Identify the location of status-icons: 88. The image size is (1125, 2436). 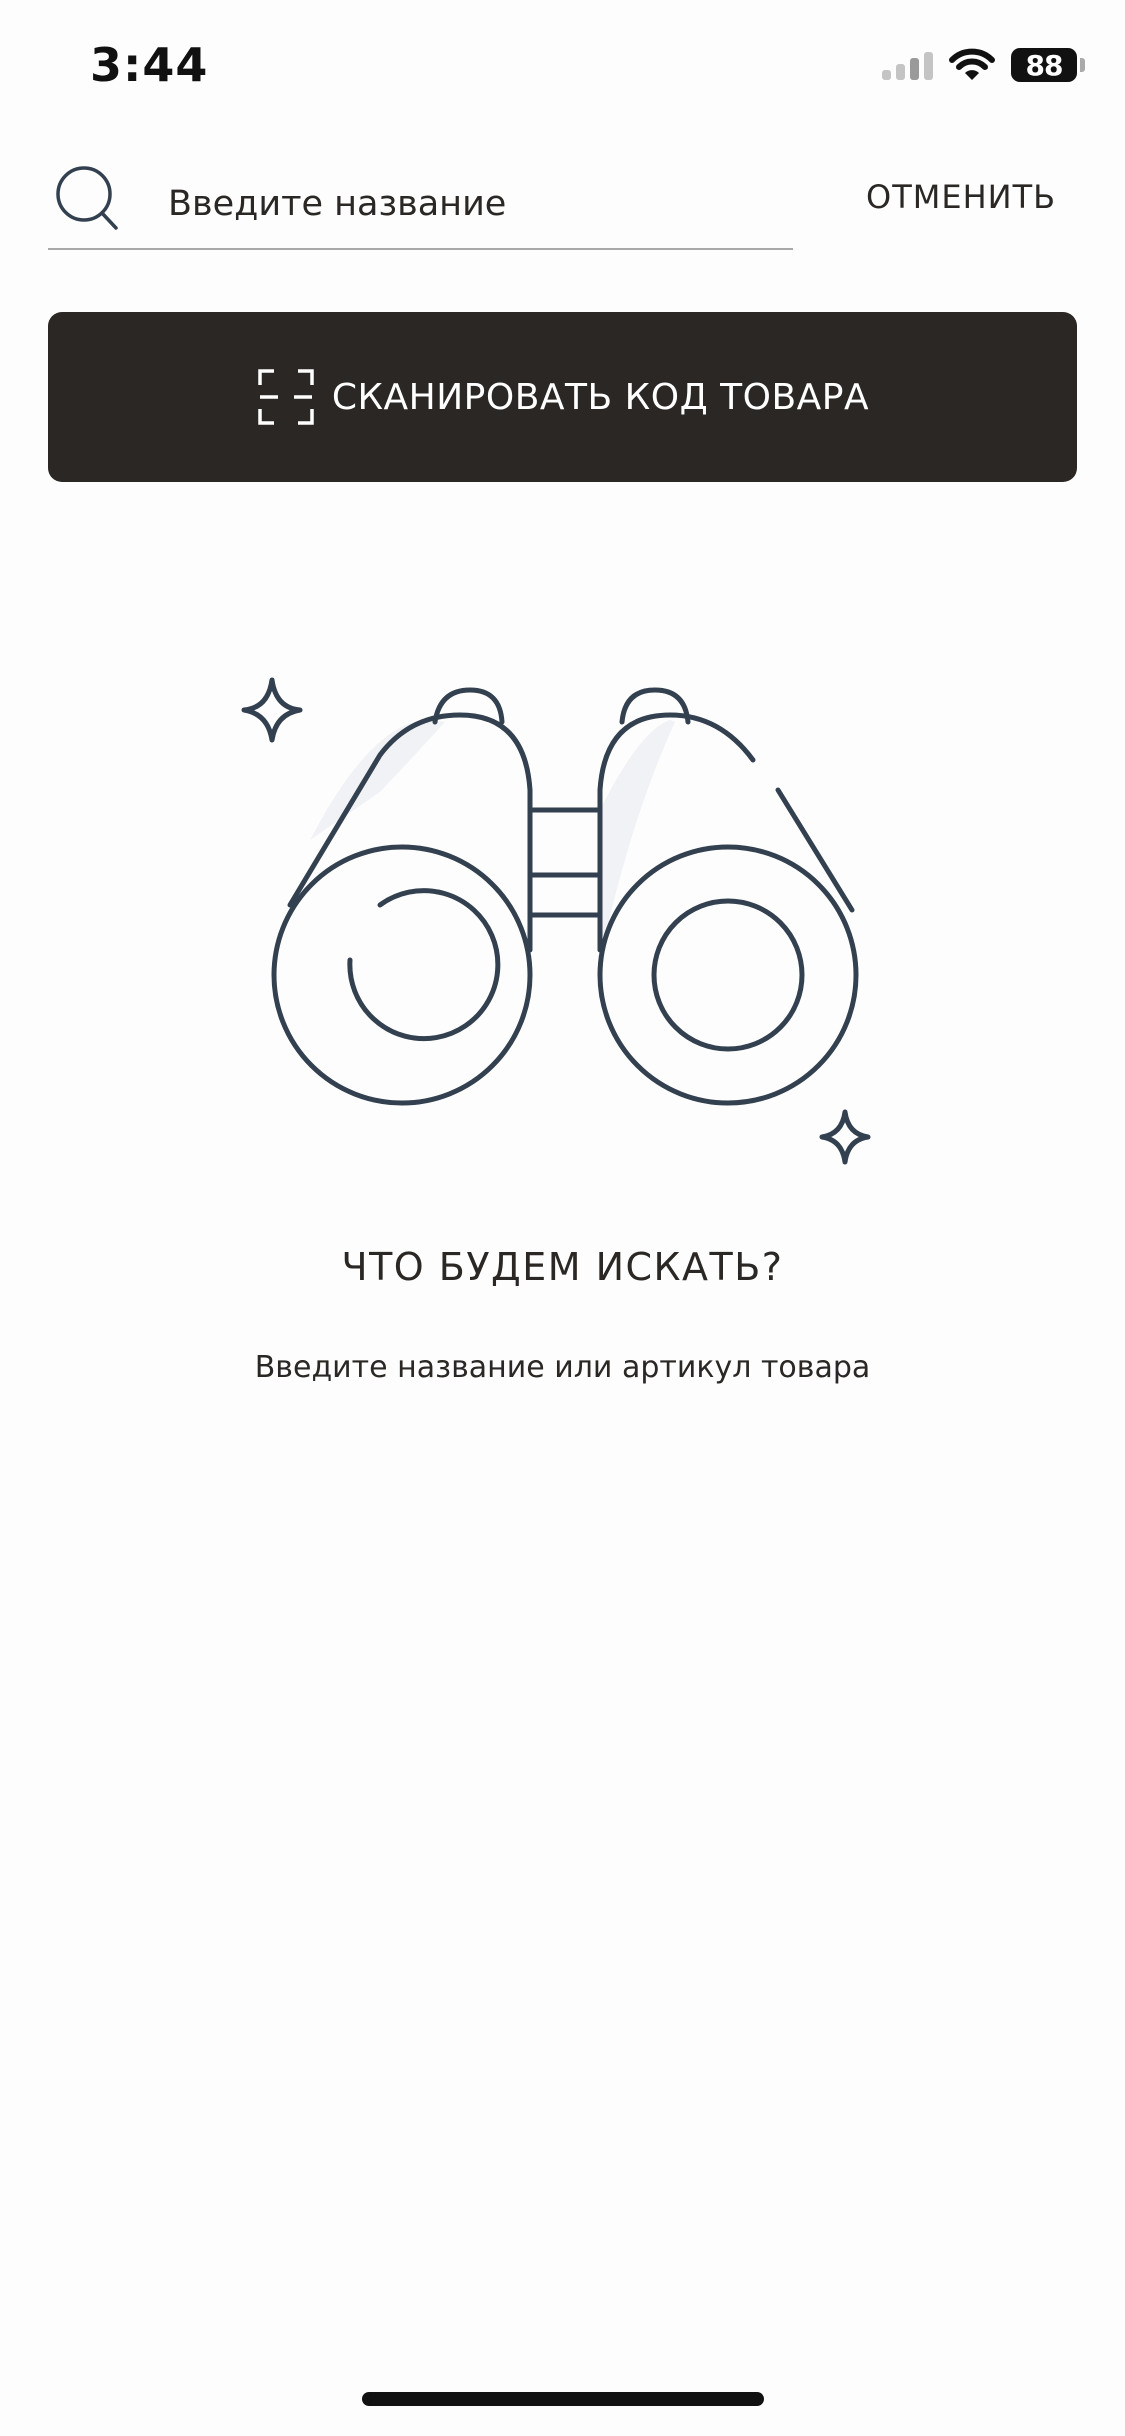
(983, 65).